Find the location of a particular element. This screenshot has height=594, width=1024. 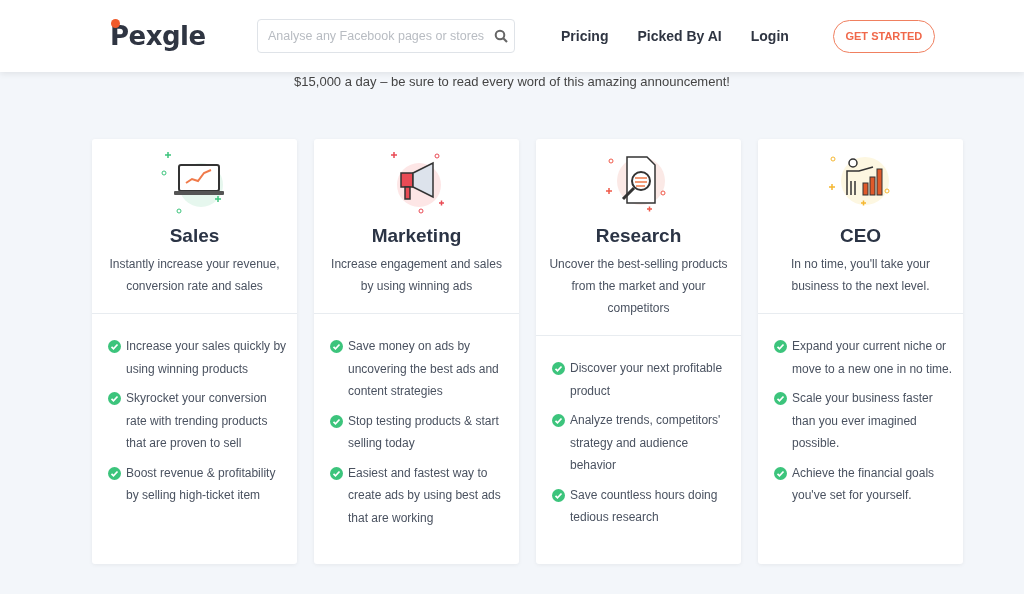

card-description: Increase engagement and sales by using winning ads is located at coordinates (416, 275).